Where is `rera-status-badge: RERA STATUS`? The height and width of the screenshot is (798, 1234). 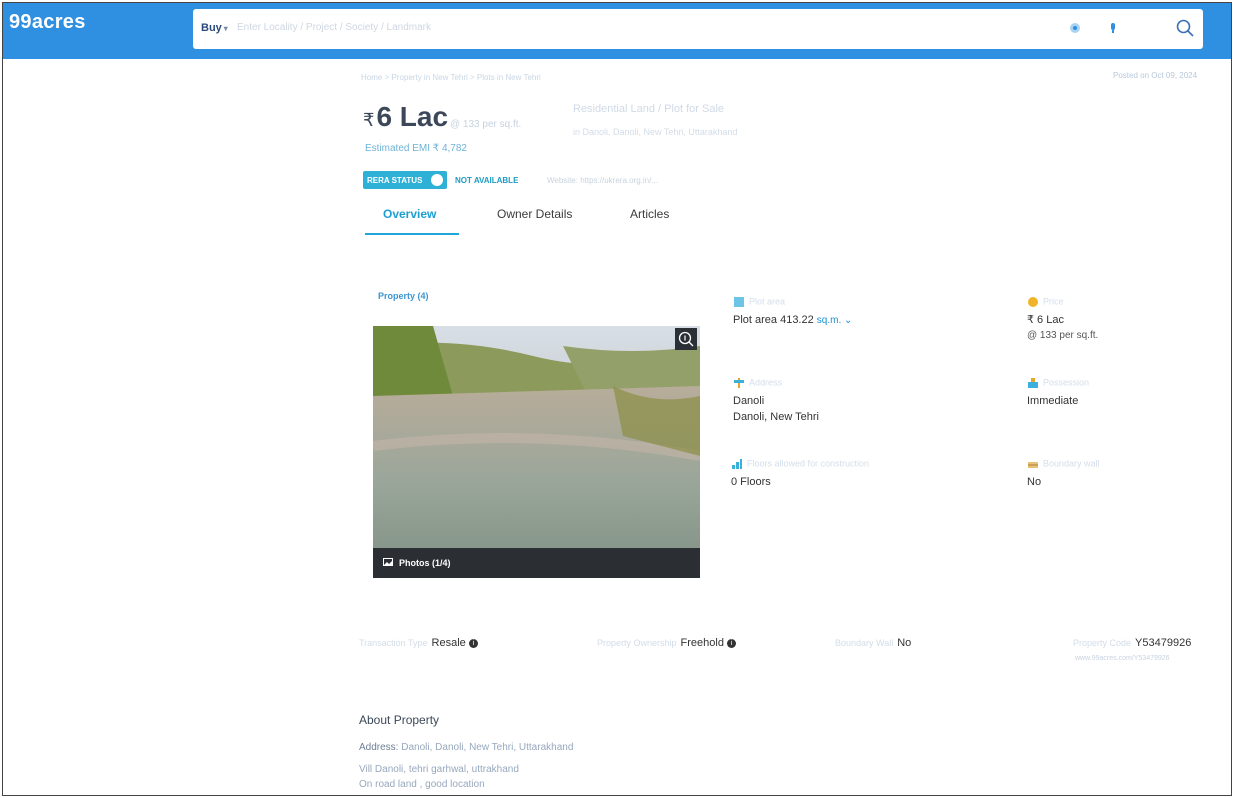 rera-status-badge: RERA STATUS is located at coordinates (405, 180).